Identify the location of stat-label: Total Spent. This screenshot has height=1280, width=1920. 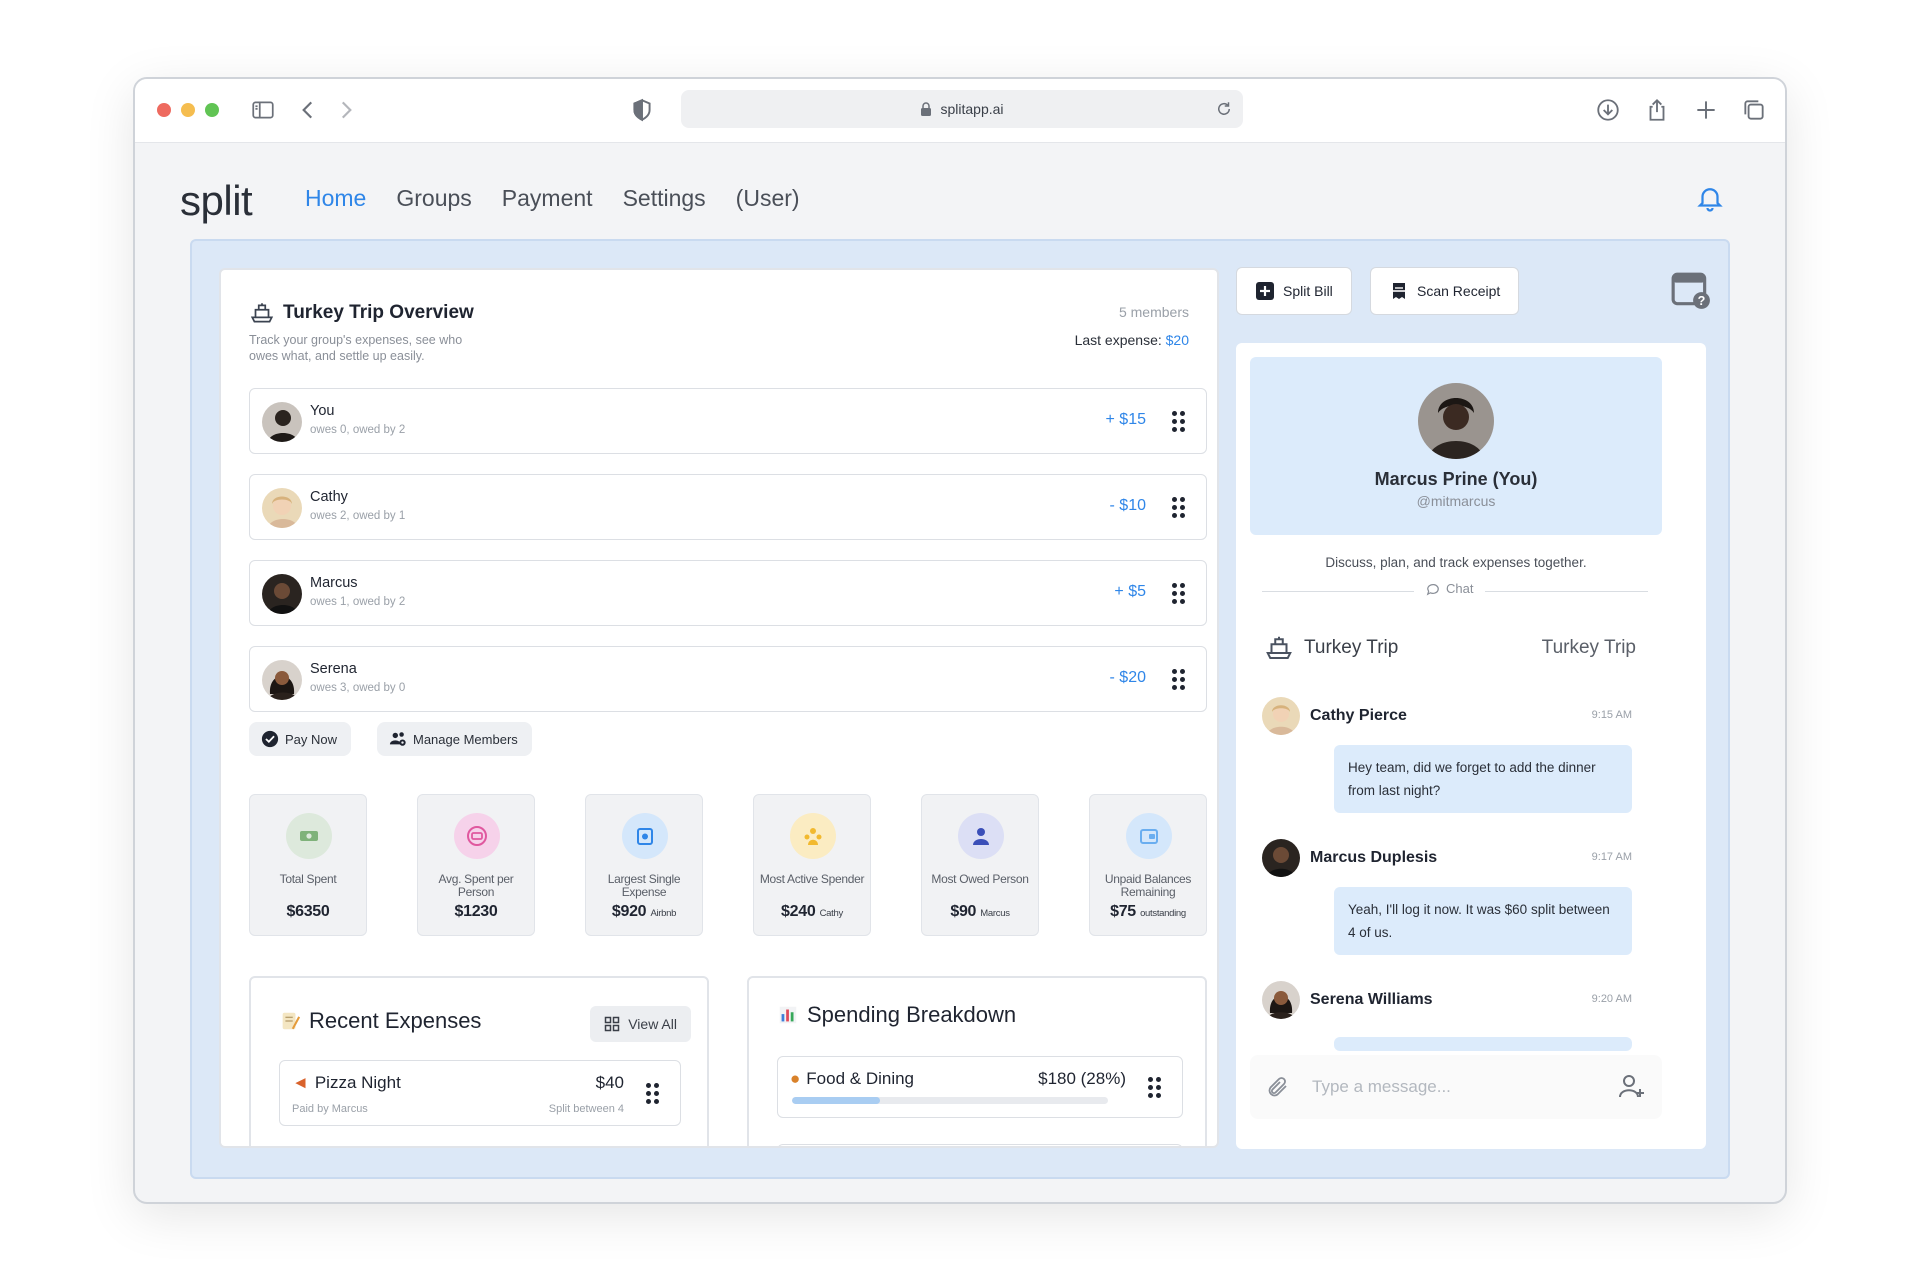
(308, 879).